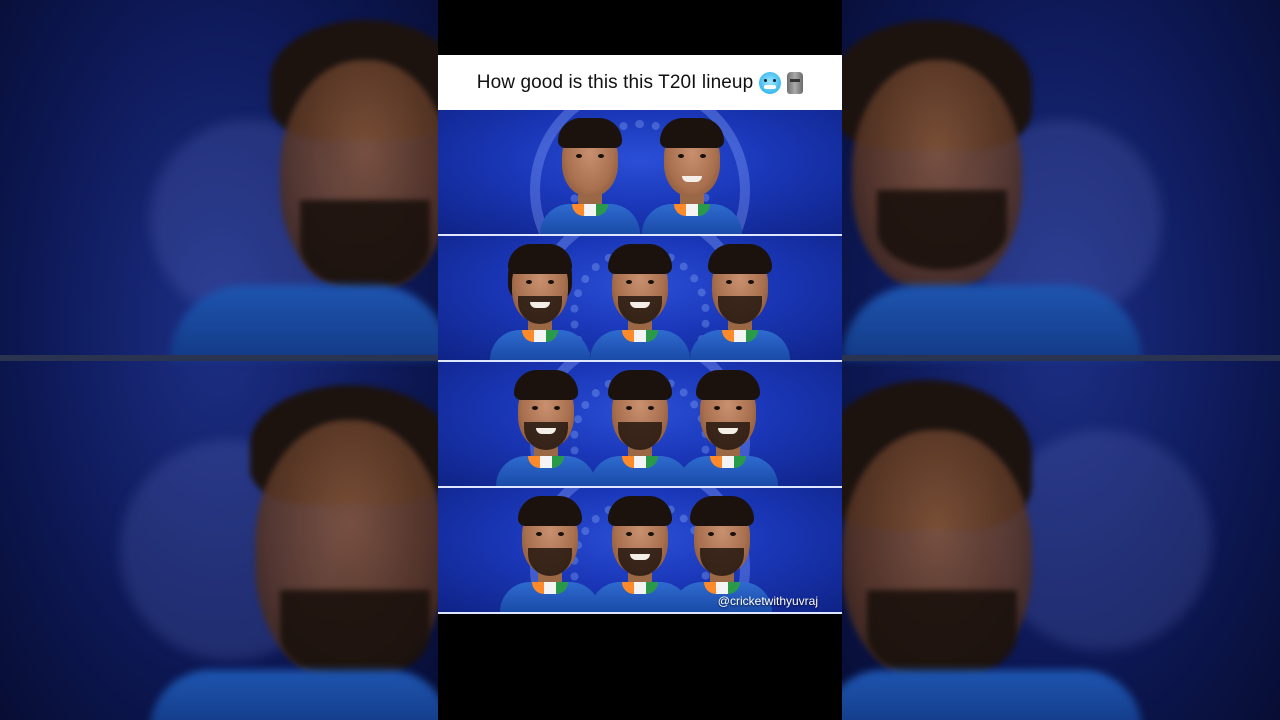 This screenshot has height=720, width=1280. I want to click on lineup-row-4: @cricketwithyuvraj, so click(640, 551).